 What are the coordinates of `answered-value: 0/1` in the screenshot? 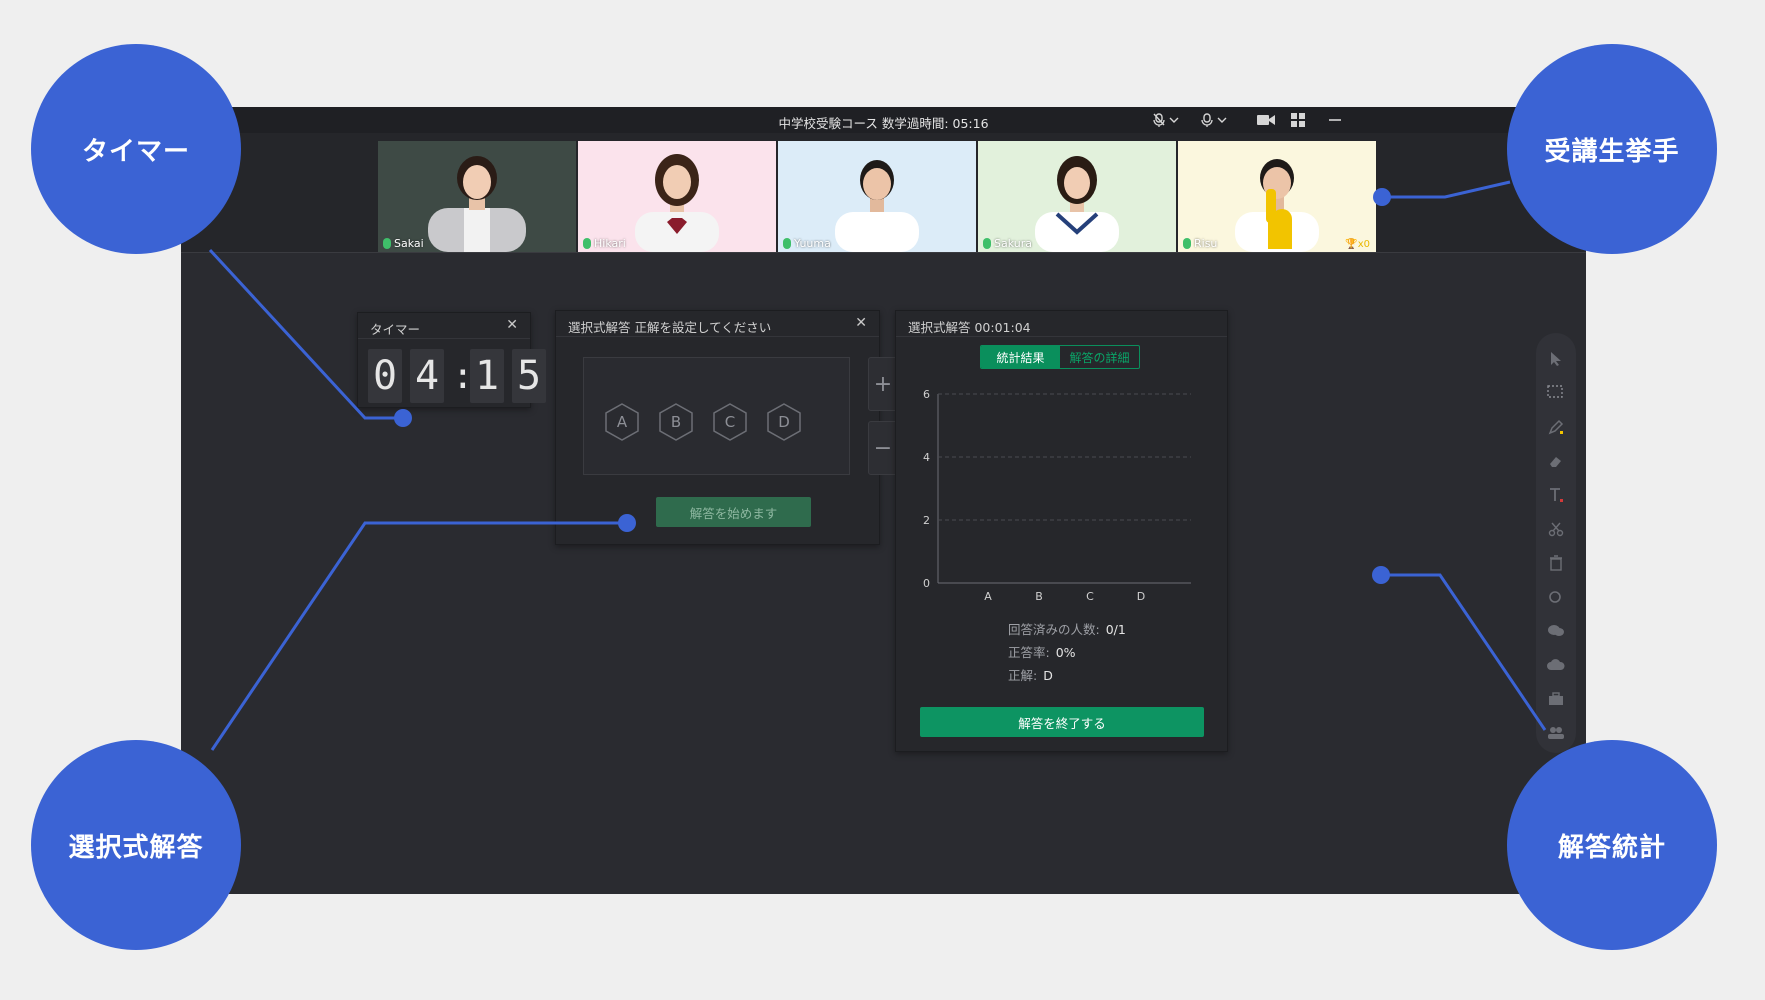 It's located at (1115, 629).